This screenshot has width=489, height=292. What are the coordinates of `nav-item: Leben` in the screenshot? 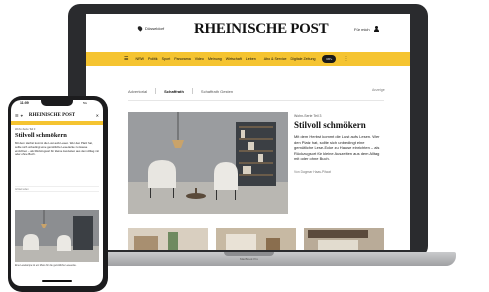 It's located at (251, 59).